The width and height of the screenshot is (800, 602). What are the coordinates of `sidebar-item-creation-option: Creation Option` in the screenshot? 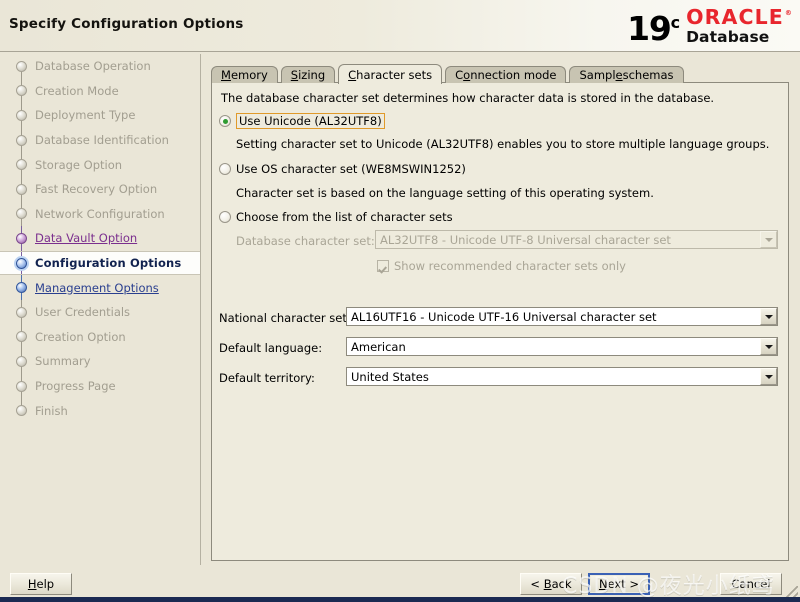 It's located at (100, 337).